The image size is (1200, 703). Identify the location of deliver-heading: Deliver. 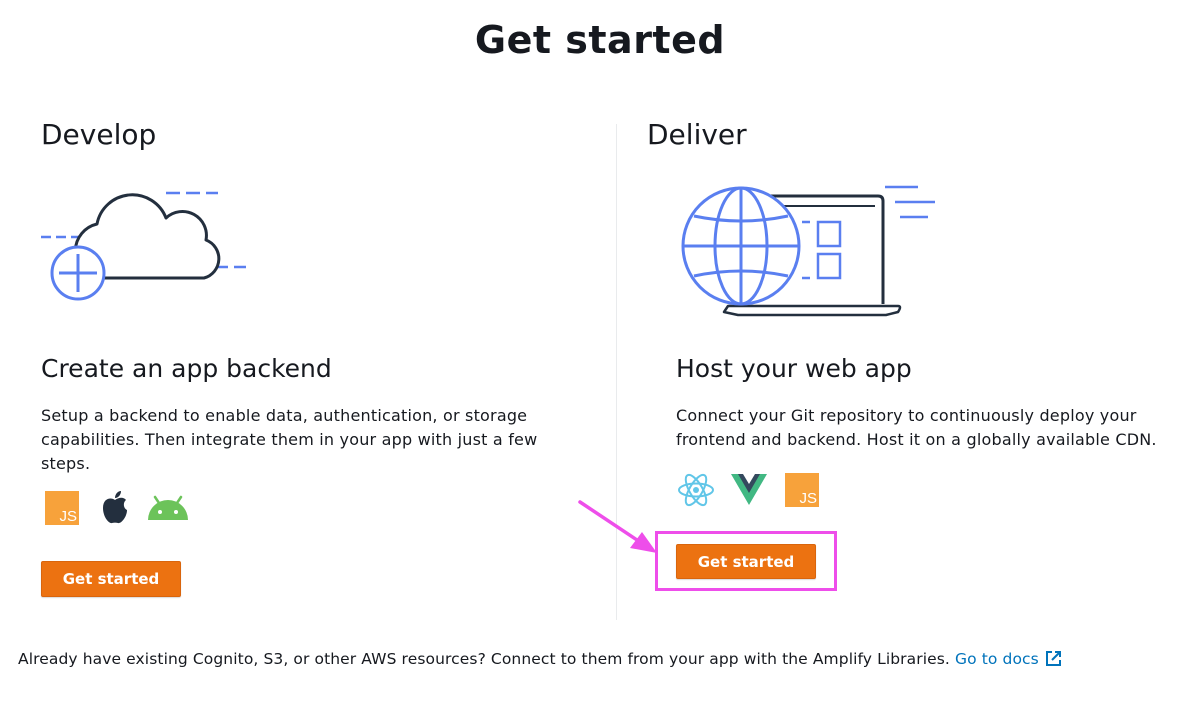
(697, 134).